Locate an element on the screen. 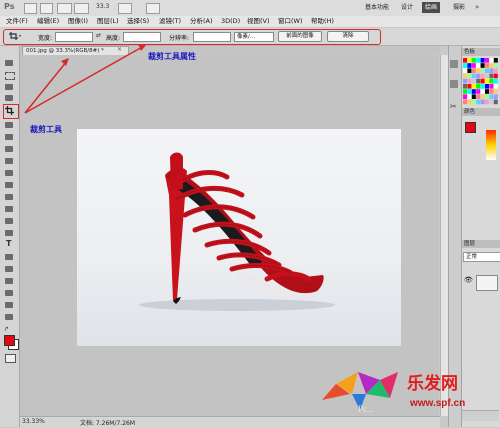 The image size is (500, 428). watermark-url: www.spf.cn is located at coordinates (438, 403).